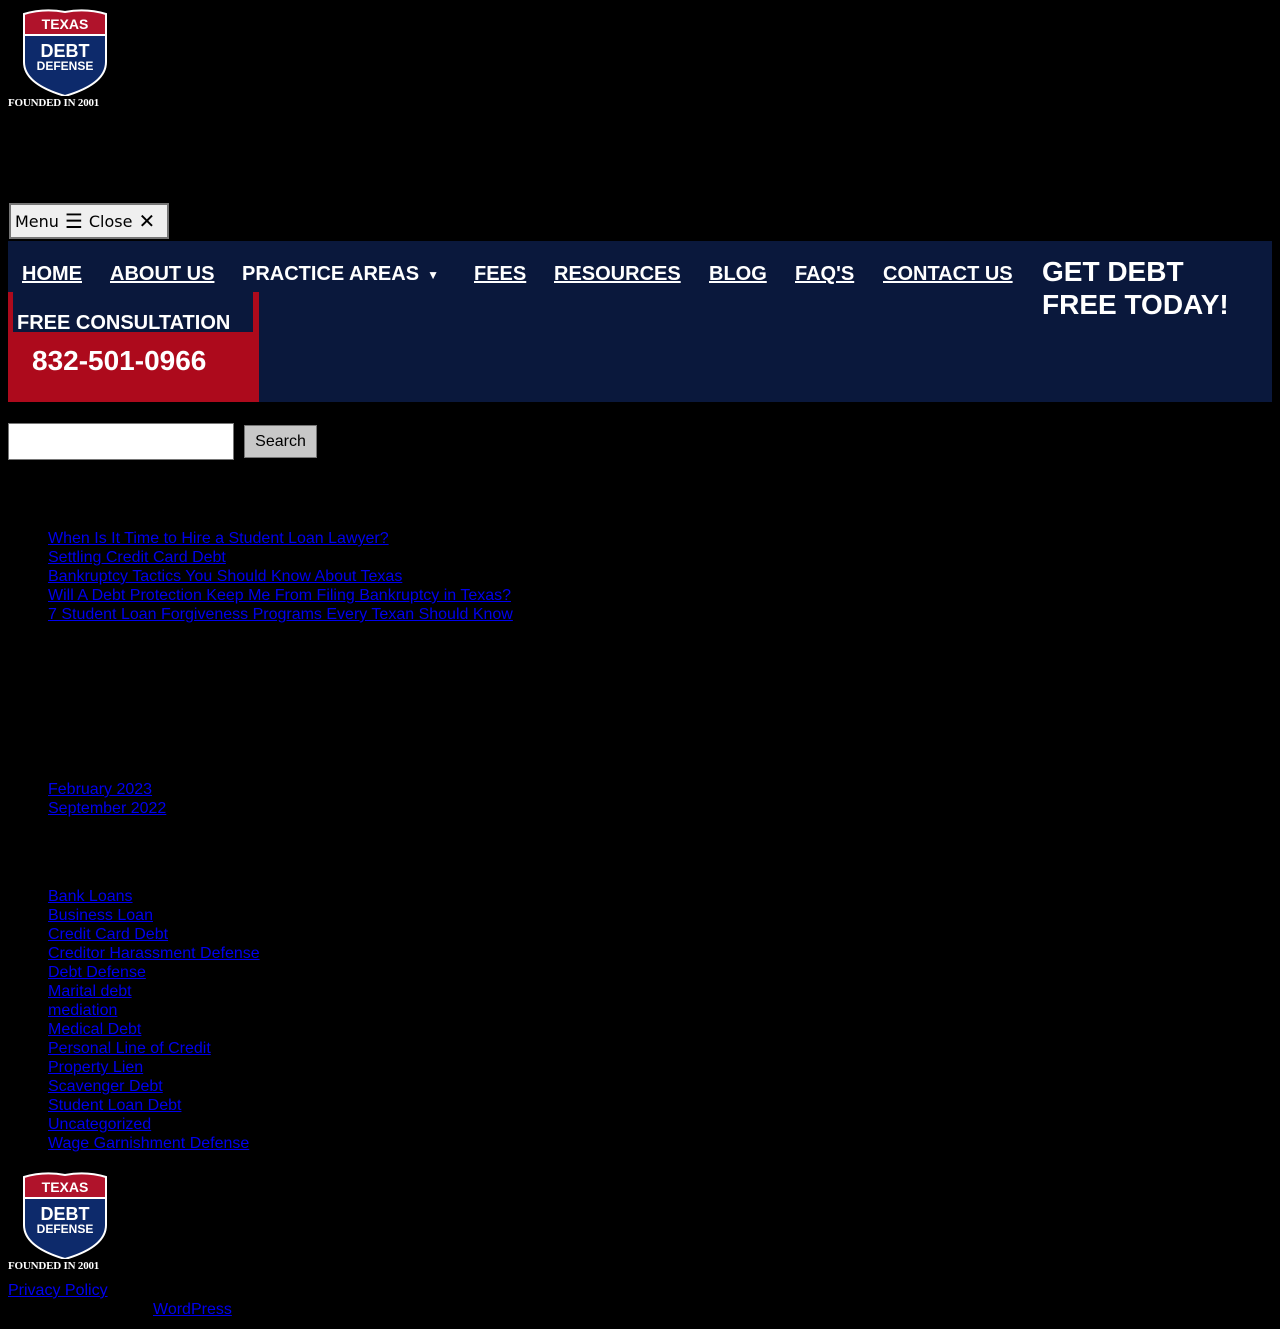  Describe the element at coordinates (500, 274) in the screenshot. I see `nav-item-fees: FEES` at that location.